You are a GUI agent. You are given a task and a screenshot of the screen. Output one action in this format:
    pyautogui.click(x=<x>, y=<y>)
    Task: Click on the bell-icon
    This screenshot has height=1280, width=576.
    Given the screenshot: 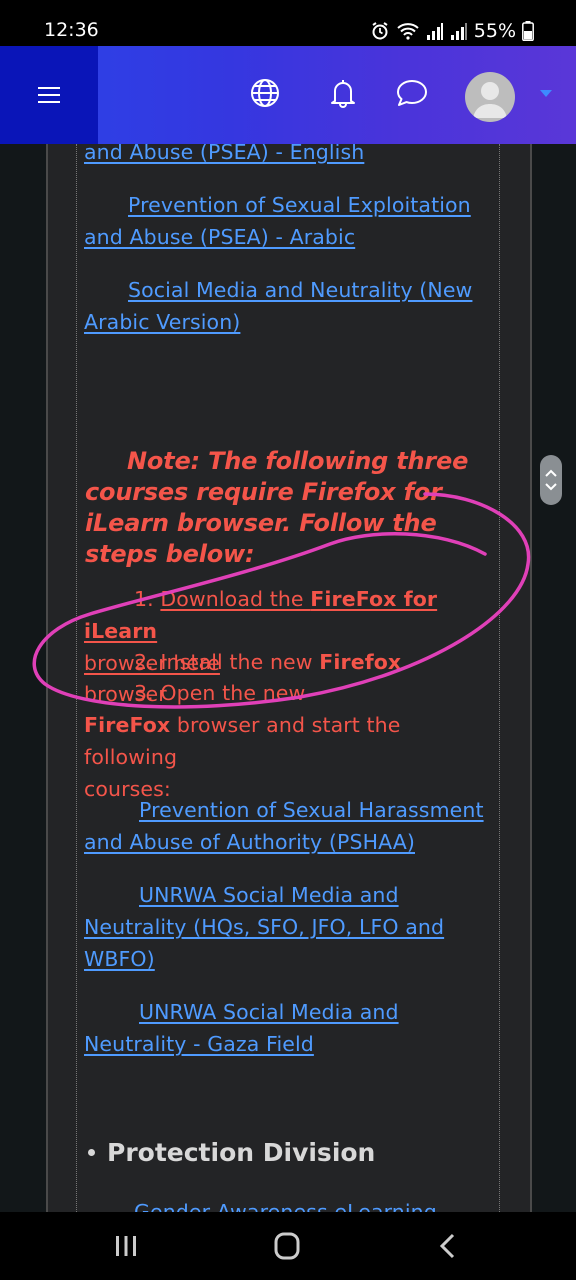 What is the action you would take?
    pyautogui.click(x=343, y=93)
    